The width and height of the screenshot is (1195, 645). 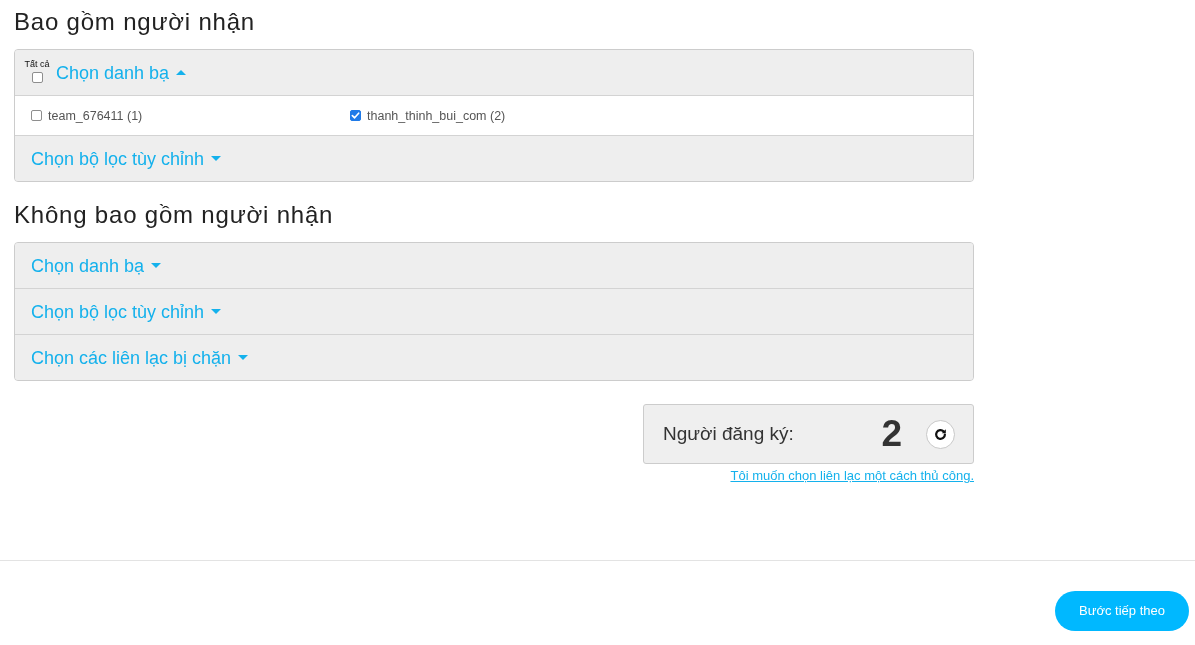 I want to click on dropdown-toggle: Chọn các liên lạc bị chặn, so click(x=140, y=357).